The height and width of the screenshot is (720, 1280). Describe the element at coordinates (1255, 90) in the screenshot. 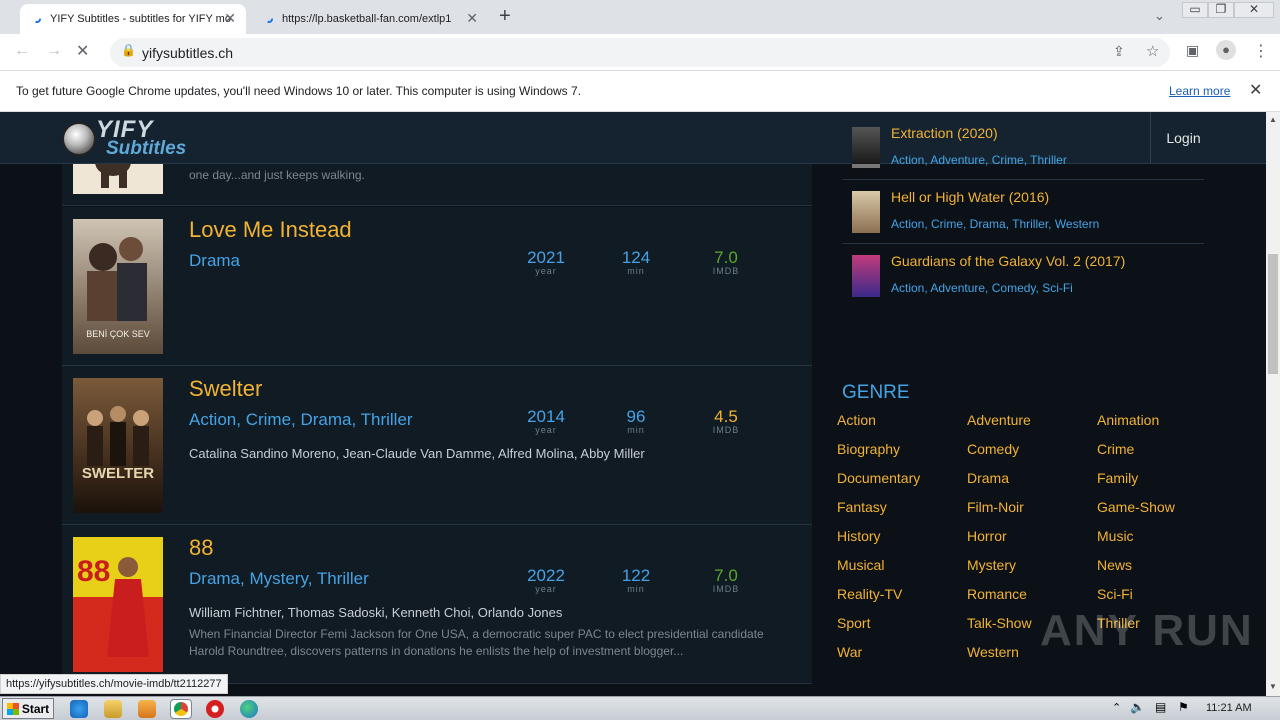

I see `close-icon: ✕` at that location.